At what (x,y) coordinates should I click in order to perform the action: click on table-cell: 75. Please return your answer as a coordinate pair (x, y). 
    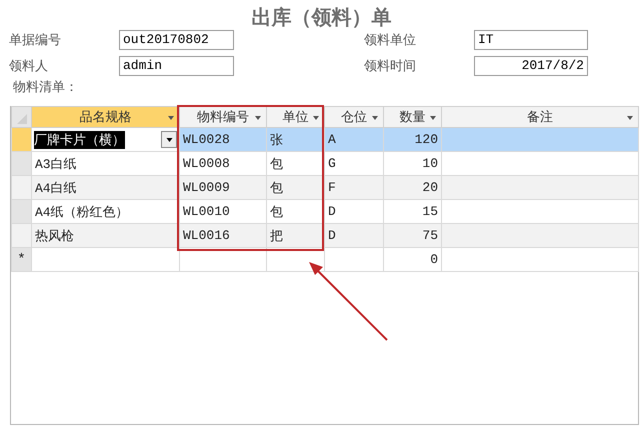
    Looking at the image, I should click on (430, 235).